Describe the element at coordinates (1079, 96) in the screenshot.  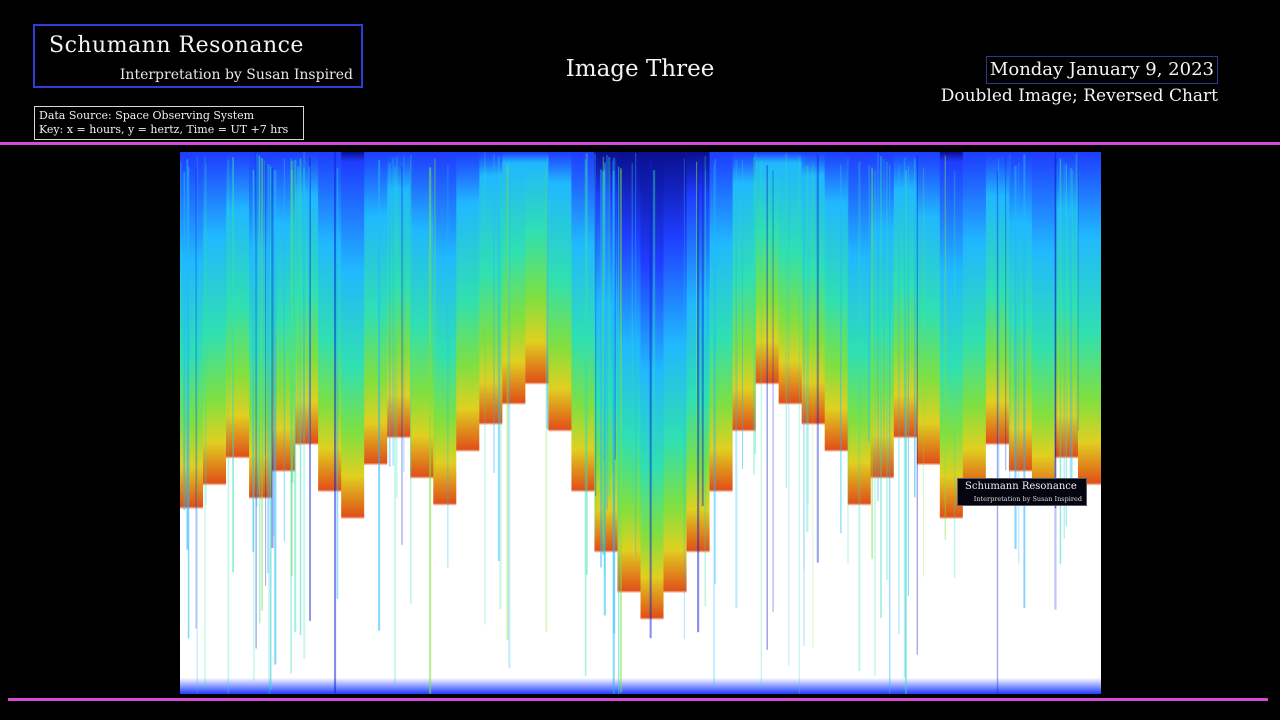
I see `chart-note: Doubled Image; Reversed Chart` at that location.